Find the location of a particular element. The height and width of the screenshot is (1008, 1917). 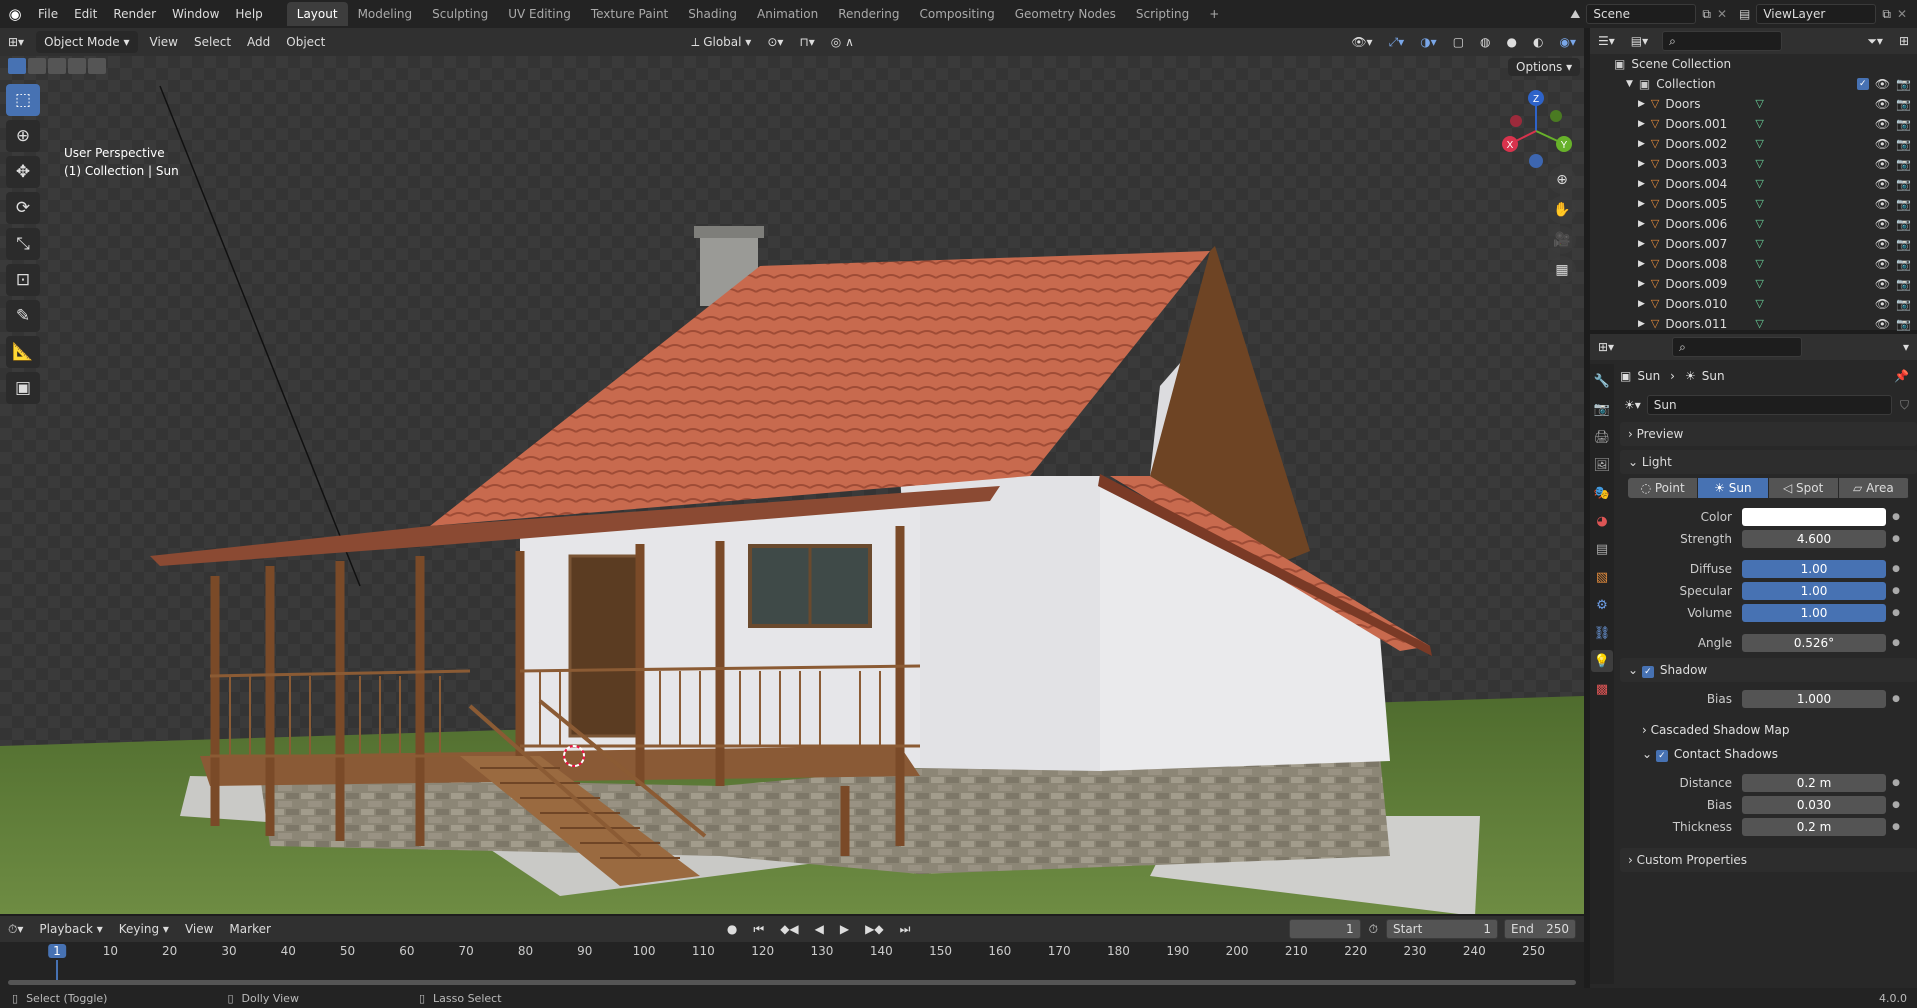

menu-marker: Marker is located at coordinates (249, 929).